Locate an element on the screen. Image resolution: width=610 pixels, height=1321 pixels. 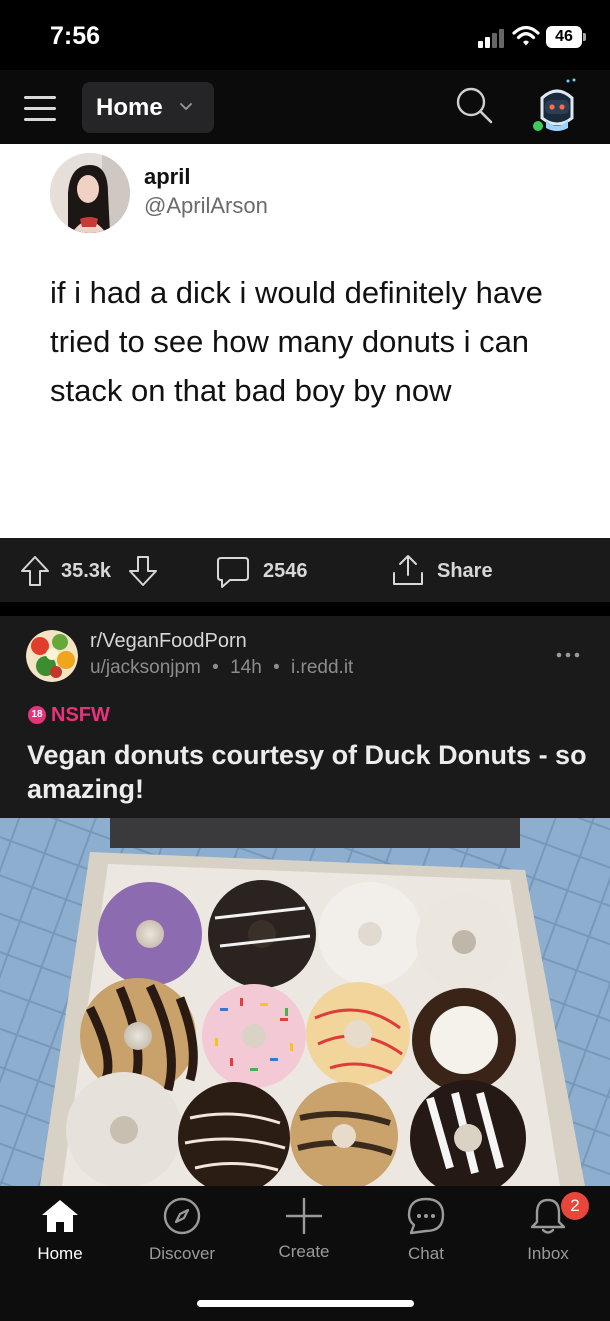
tweet-author-name: april is located at coordinates (167, 176).